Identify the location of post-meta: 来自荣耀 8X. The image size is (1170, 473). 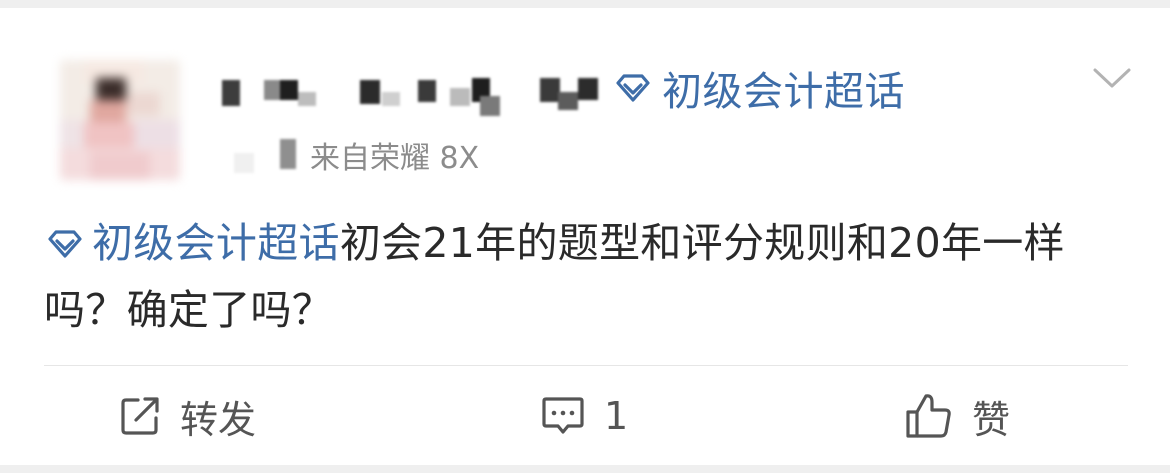
(354, 155).